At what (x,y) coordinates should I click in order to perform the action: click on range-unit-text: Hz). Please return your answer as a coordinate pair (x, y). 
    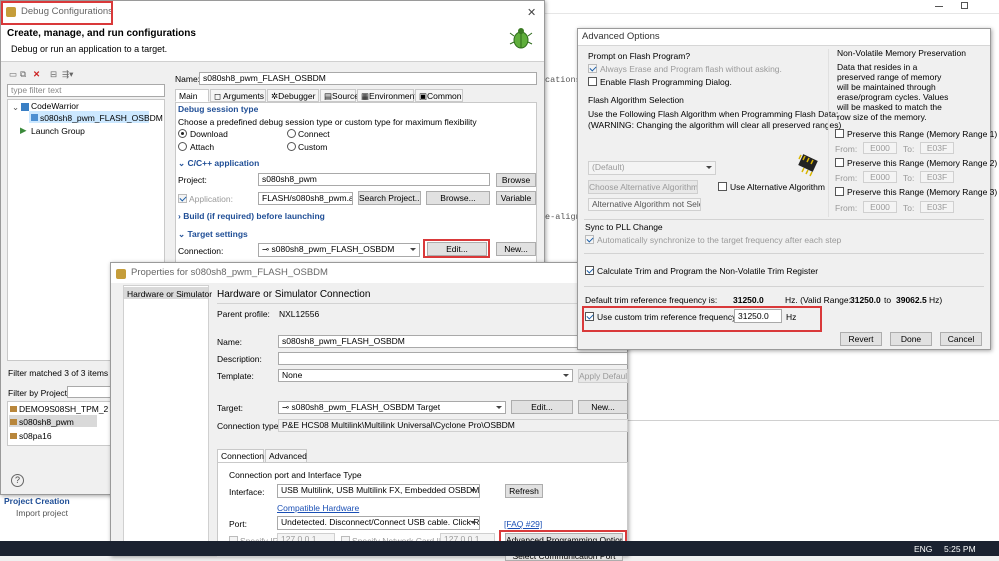
    Looking at the image, I should click on (936, 300).